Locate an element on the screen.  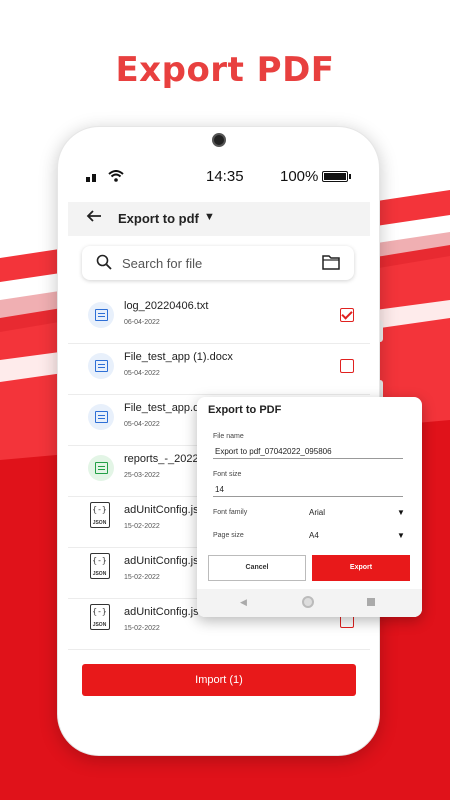
search-icon is located at coordinates (104, 262).